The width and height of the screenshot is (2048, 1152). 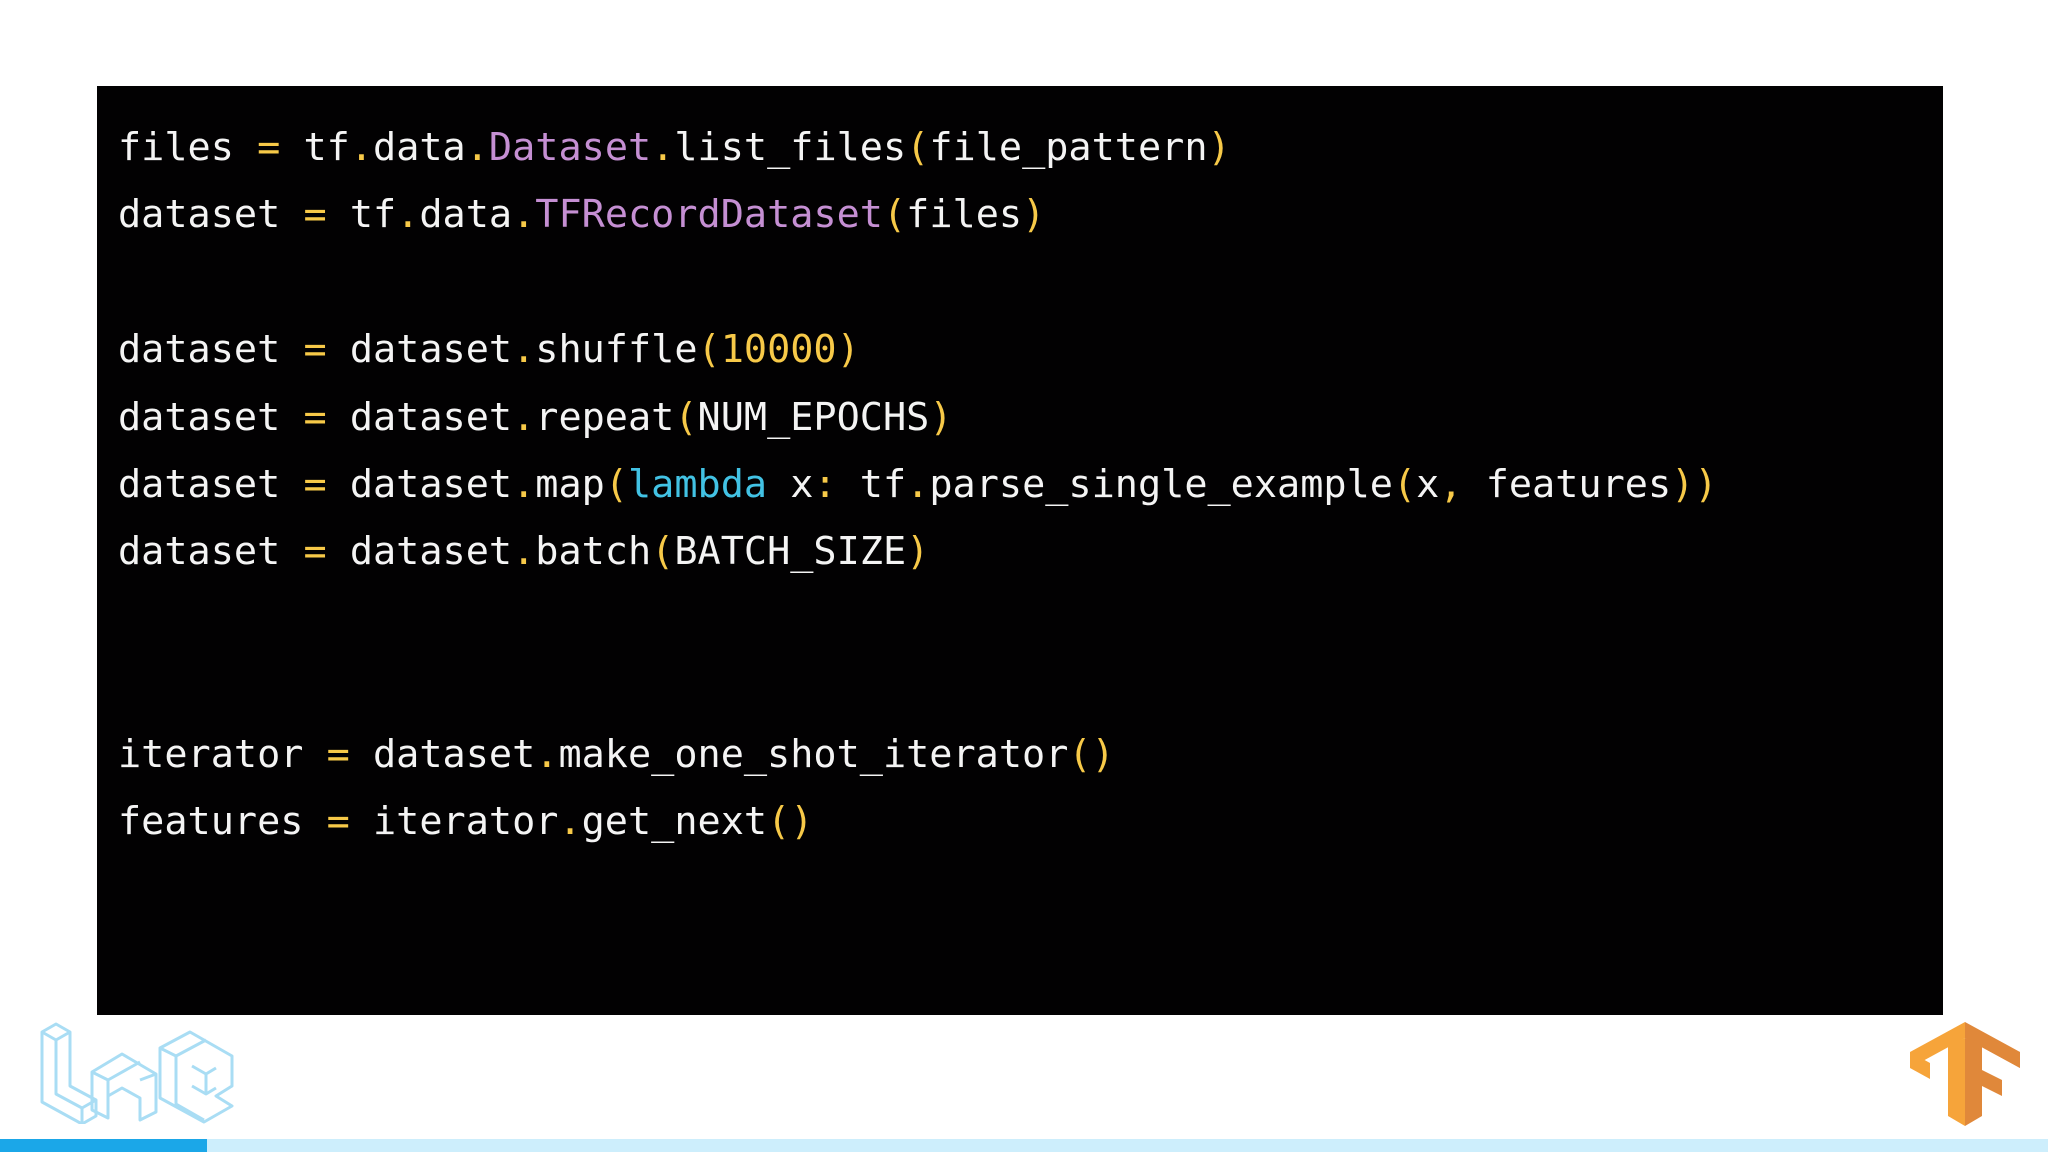 I want to click on code-line: dataset = dataset.shuffle(10000), so click(x=918, y=349).